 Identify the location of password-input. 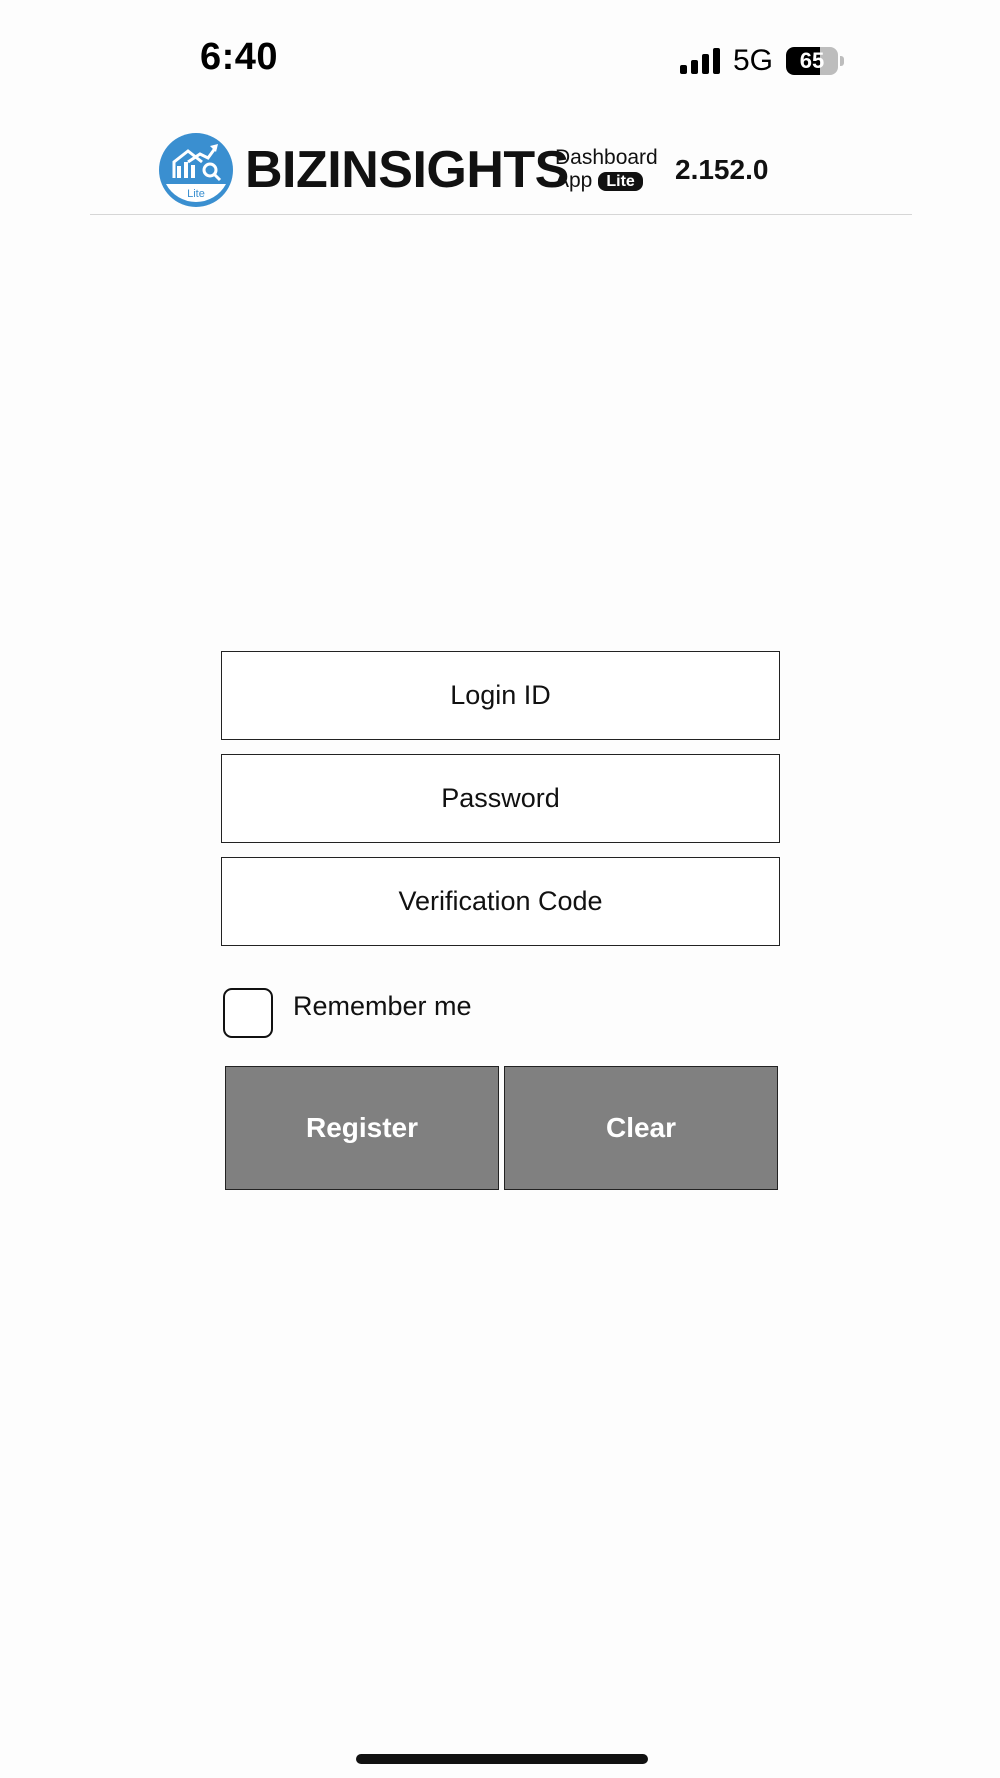
(500, 798).